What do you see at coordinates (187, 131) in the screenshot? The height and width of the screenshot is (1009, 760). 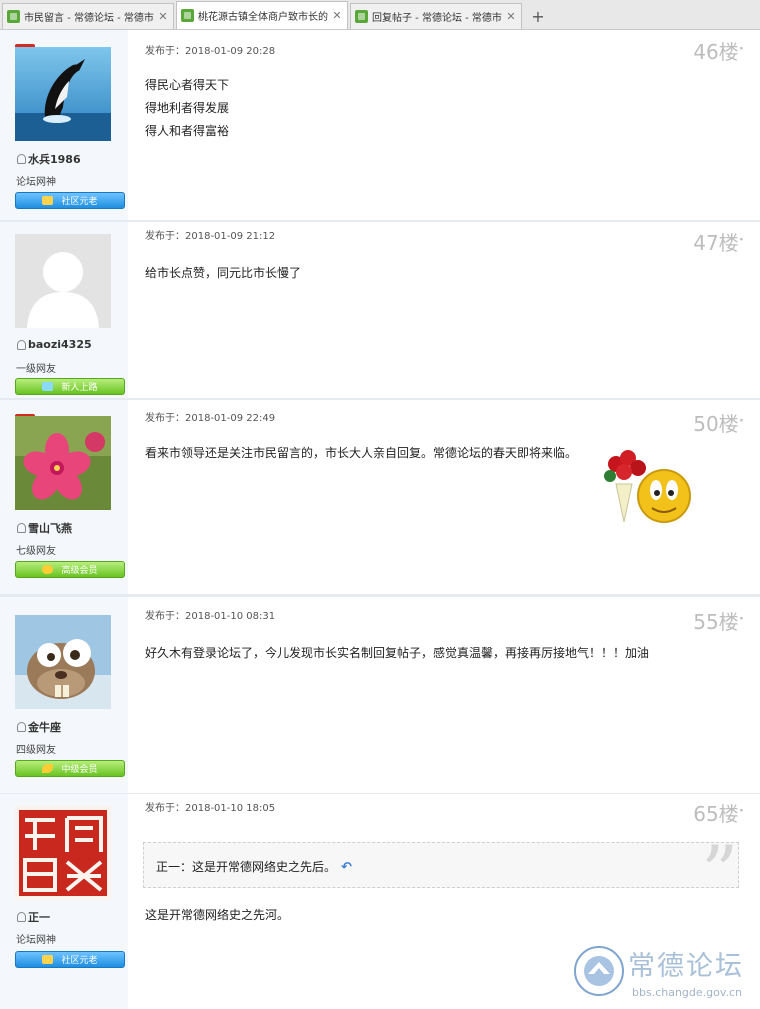 I see `post-line: 得人和者得富裕` at bounding box center [187, 131].